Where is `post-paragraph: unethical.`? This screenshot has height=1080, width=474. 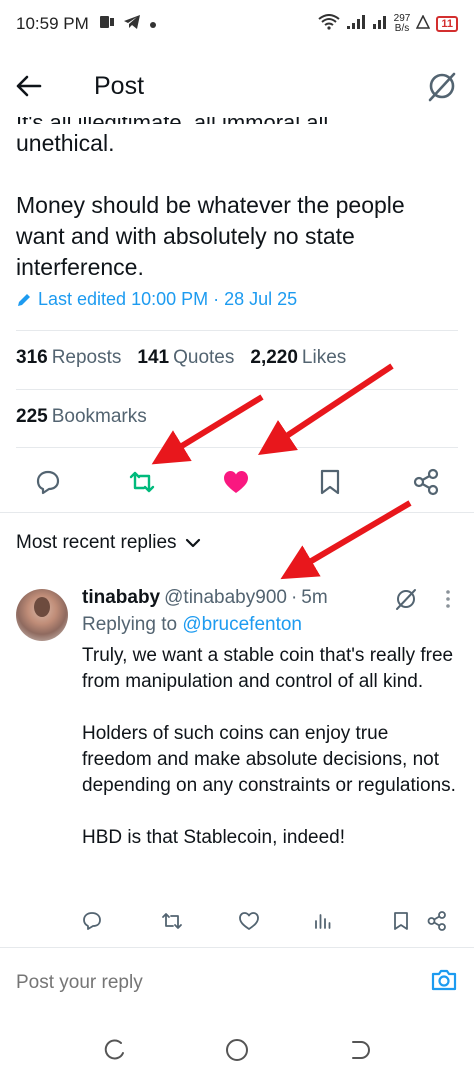
post-paragraph: unethical. is located at coordinates (65, 143).